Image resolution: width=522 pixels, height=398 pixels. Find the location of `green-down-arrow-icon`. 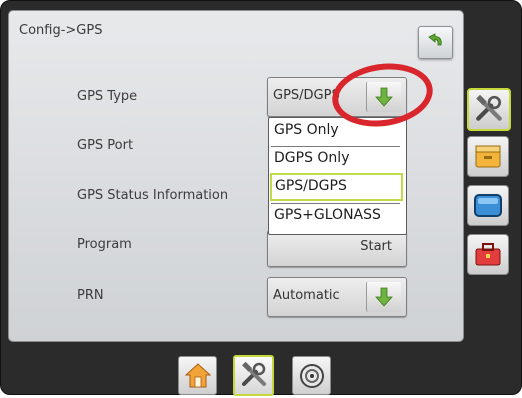

green-down-arrow-icon is located at coordinates (384, 297).